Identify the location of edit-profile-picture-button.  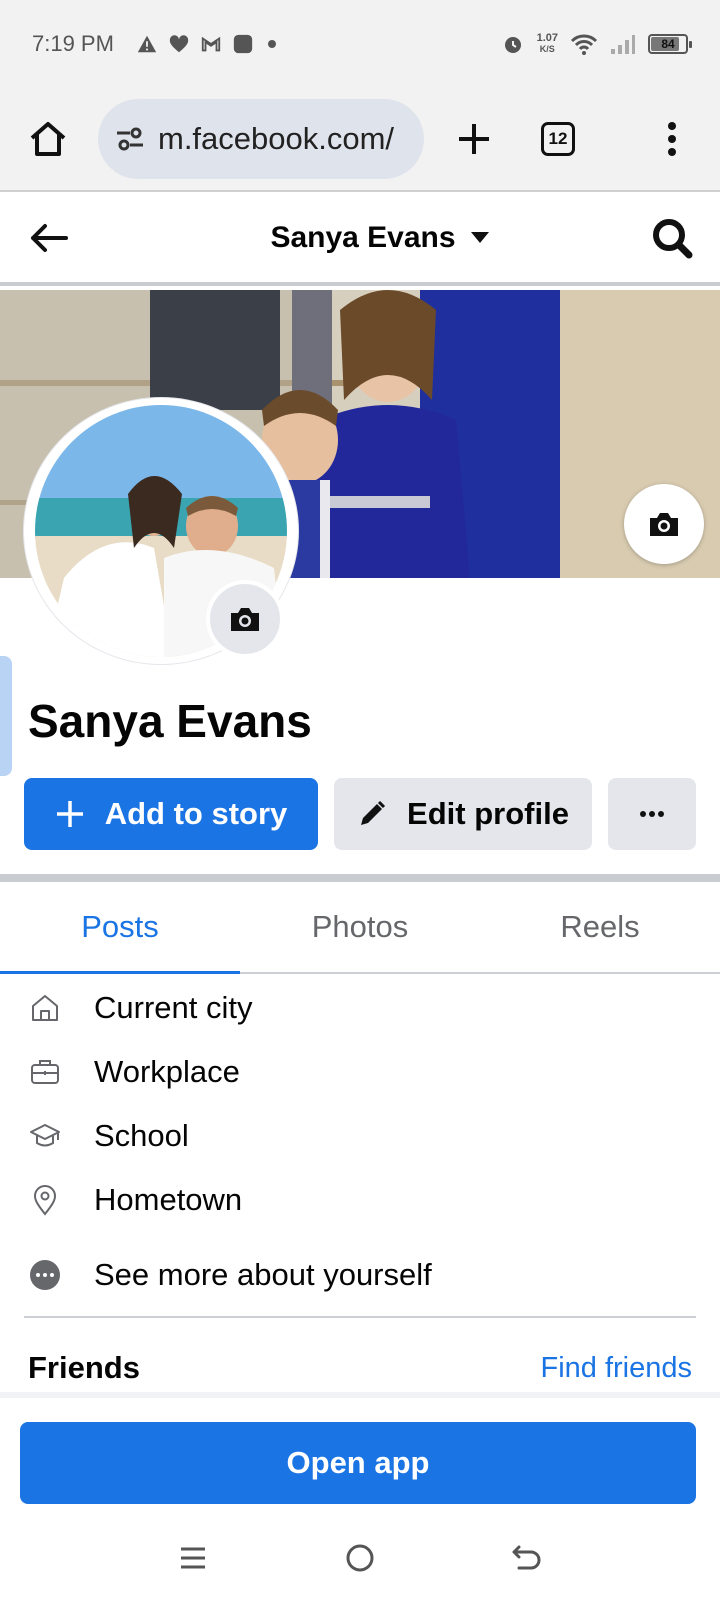
(245, 619).